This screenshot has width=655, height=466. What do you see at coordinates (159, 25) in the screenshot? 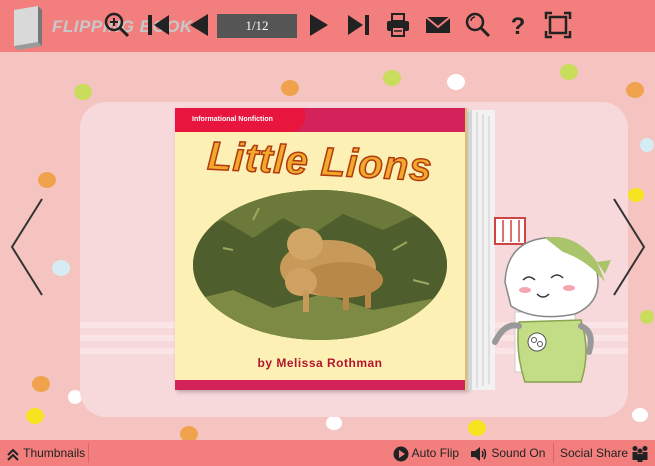
I see `first-page-icon` at bounding box center [159, 25].